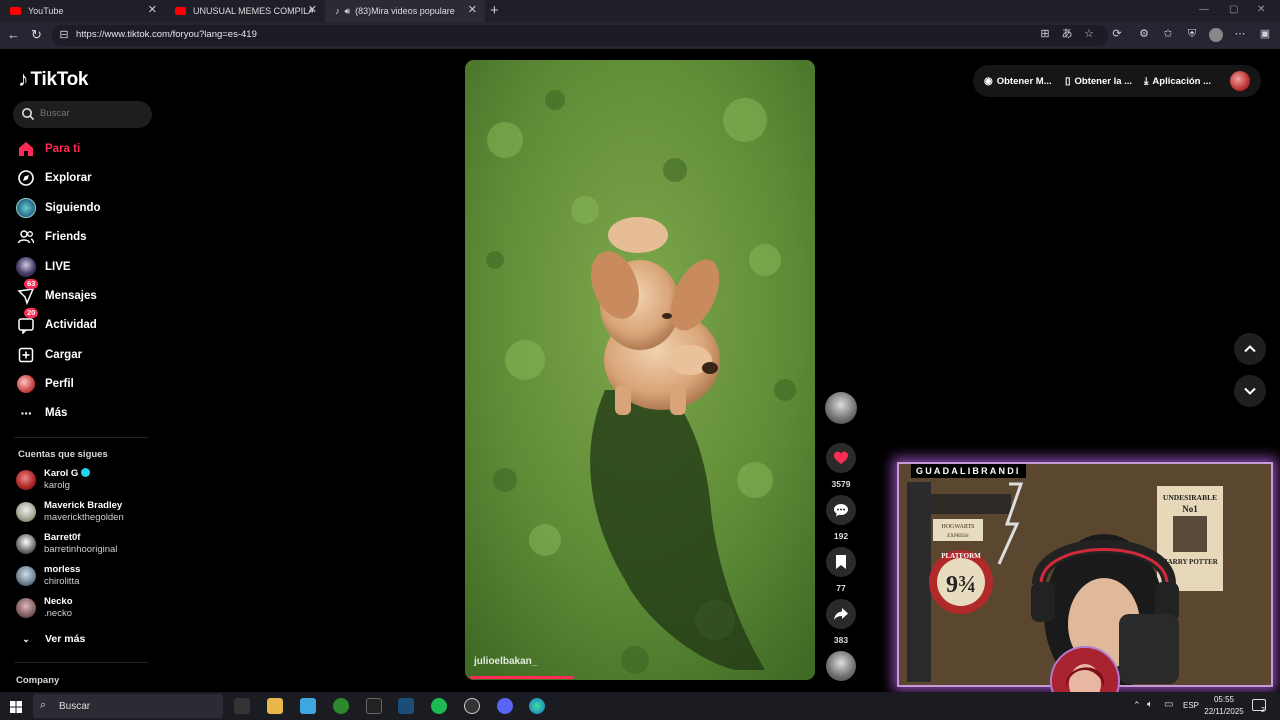 The image size is (1280, 720). I want to click on nav-friends: Friends, so click(51, 237).